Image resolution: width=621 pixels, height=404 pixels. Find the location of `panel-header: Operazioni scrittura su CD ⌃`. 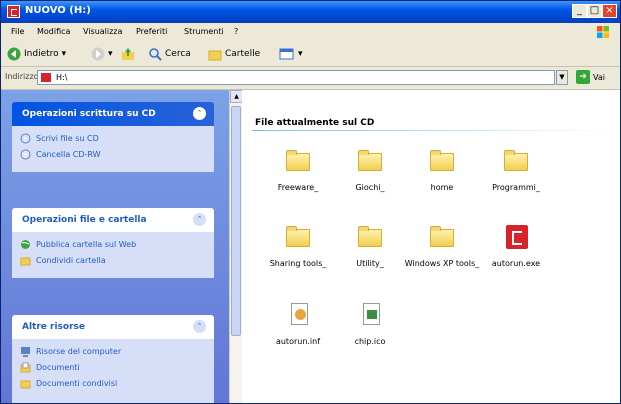

panel-header: Operazioni scrittura su CD ⌃ is located at coordinates (113, 114).